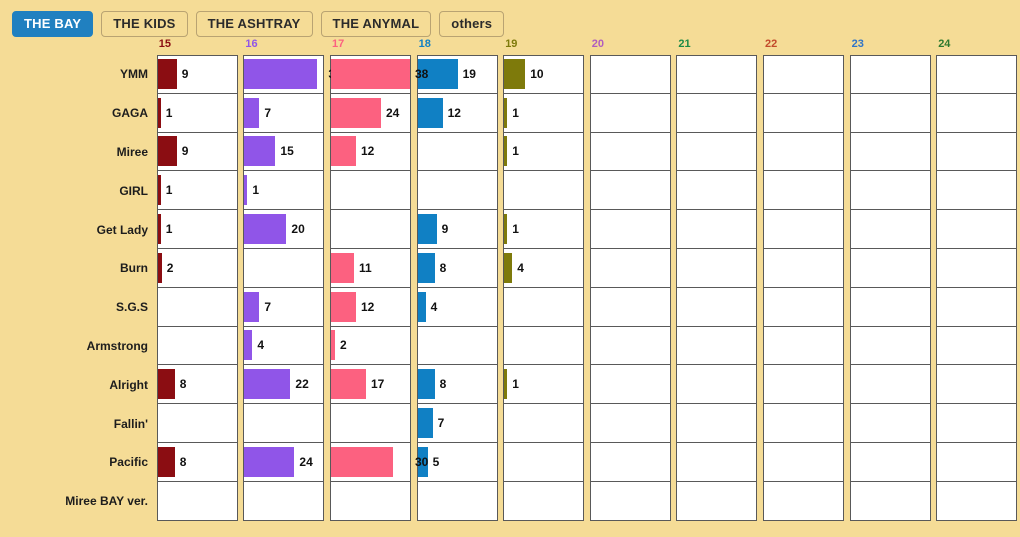 The width and height of the screenshot is (1020, 537). I want to click on cell: 24, so click(370, 113).